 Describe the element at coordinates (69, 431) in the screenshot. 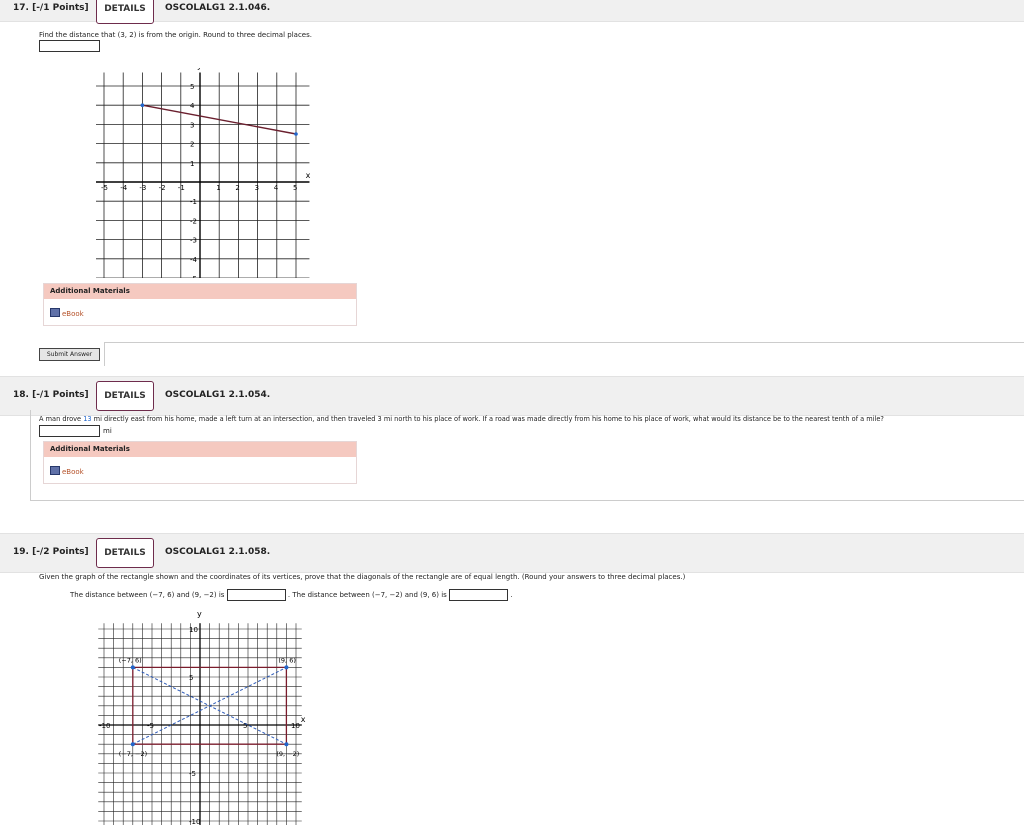

I see `q18-answer-input` at that location.